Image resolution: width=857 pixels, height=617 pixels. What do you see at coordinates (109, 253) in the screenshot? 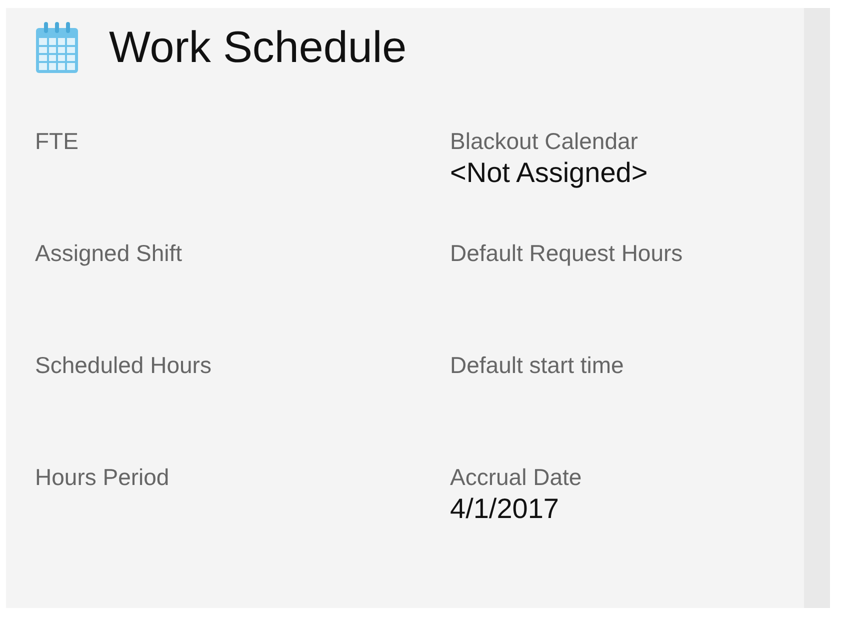
I see `field-label: Assigned Shift` at bounding box center [109, 253].